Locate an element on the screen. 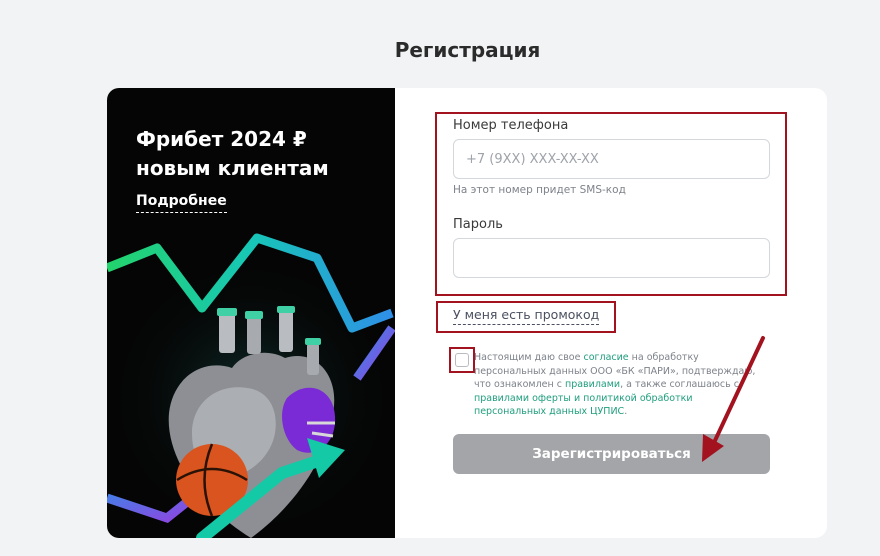 The height and width of the screenshot is (556, 880). password-label: Пароль is located at coordinates (478, 224).